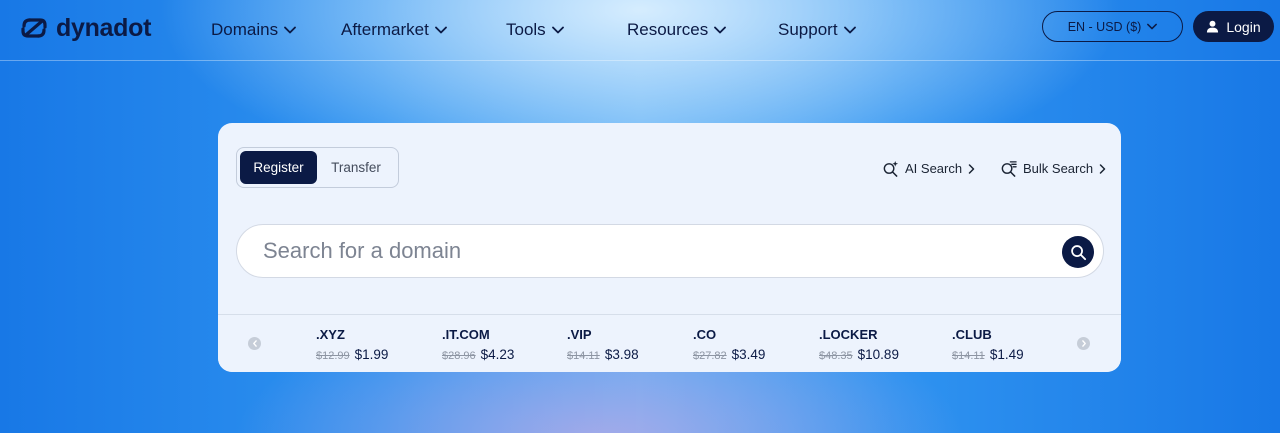  Describe the element at coordinates (356, 167) in the screenshot. I see `tab-transfer: Transfer` at that location.